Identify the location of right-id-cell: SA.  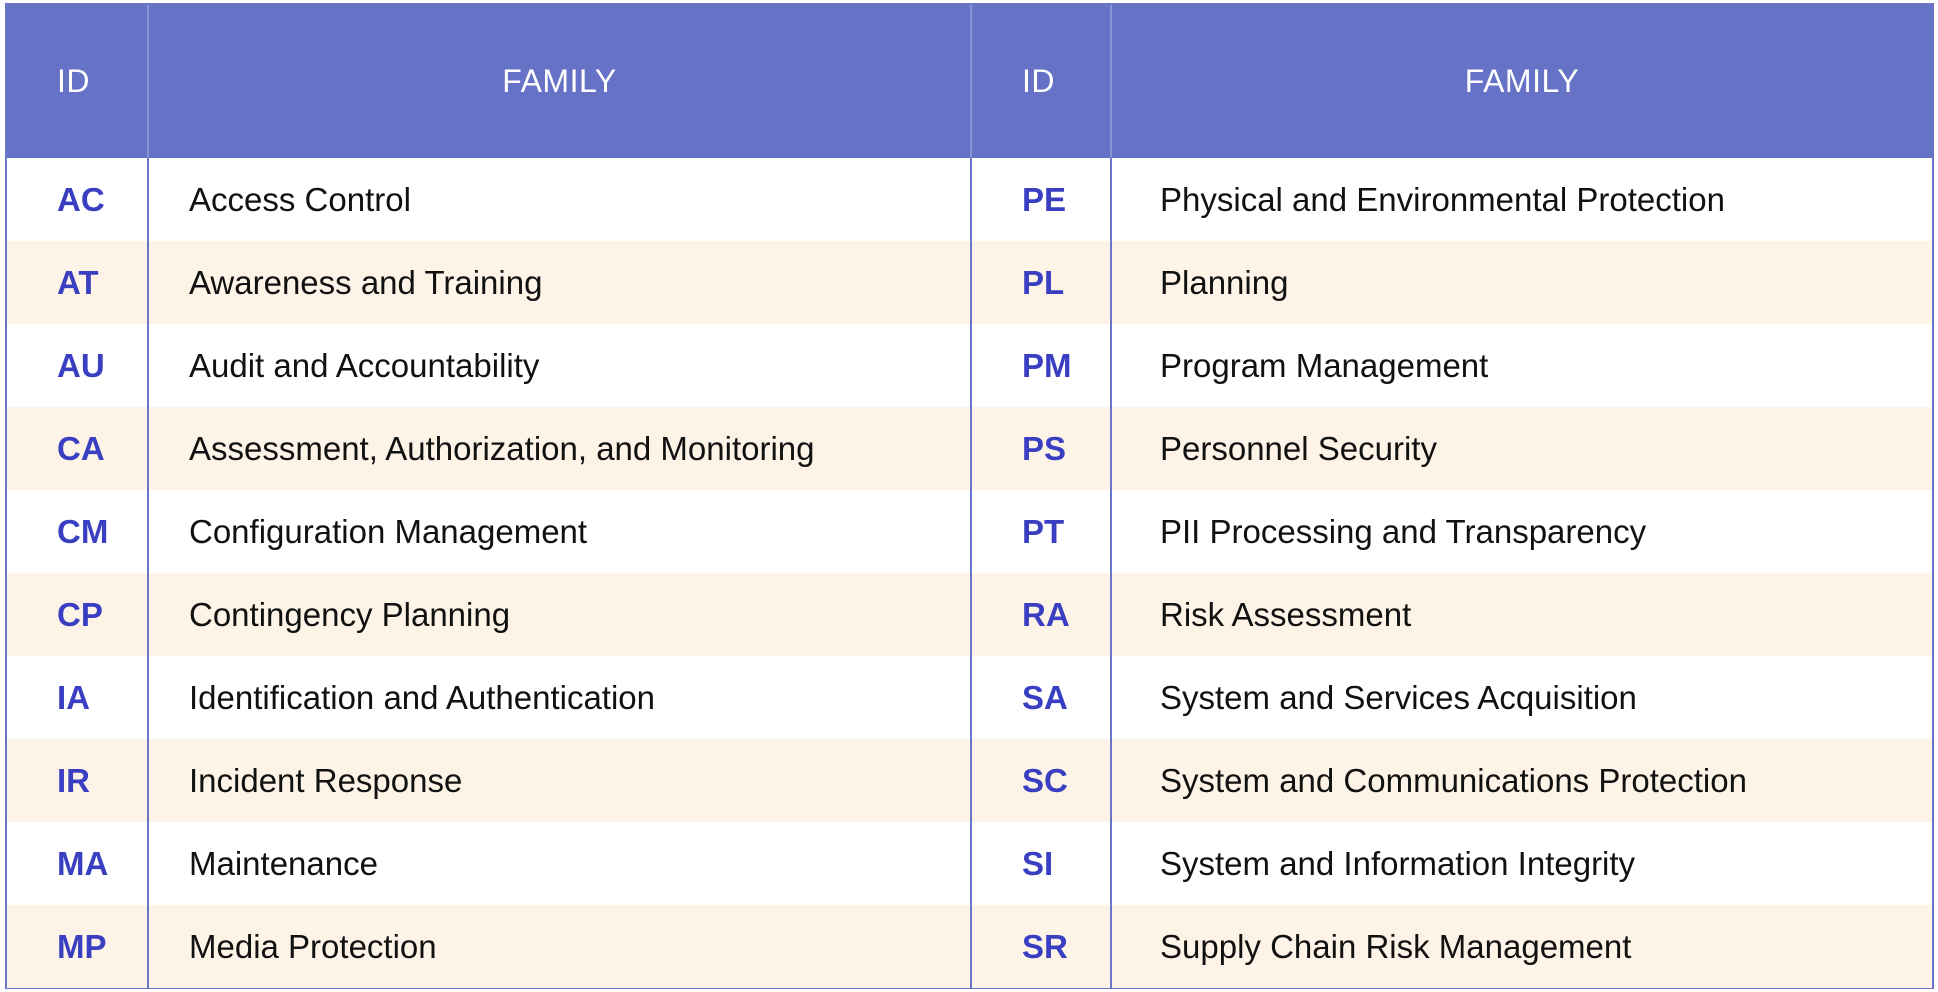
(1040, 697).